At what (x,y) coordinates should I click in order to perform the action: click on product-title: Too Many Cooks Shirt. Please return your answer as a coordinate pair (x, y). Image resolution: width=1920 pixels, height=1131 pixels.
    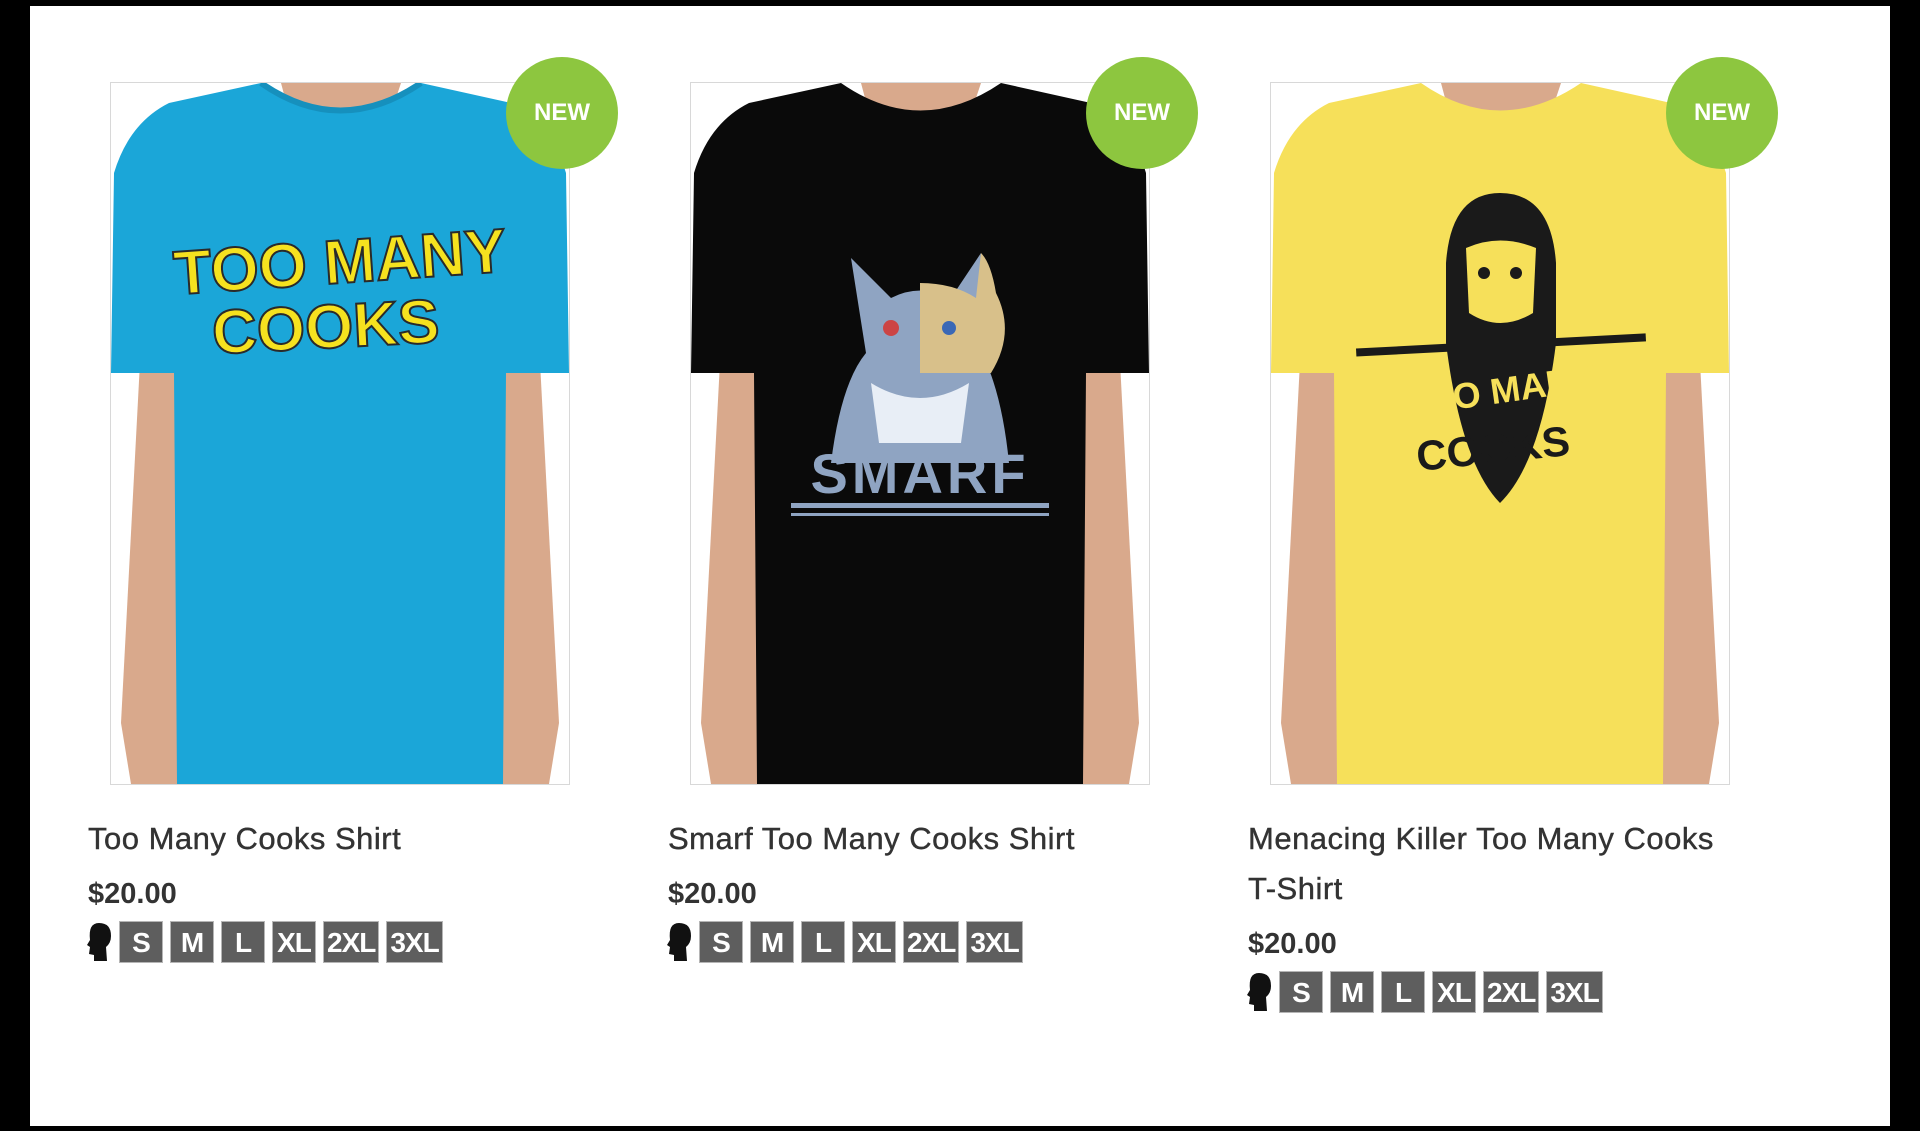
    Looking at the image, I should click on (338, 839).